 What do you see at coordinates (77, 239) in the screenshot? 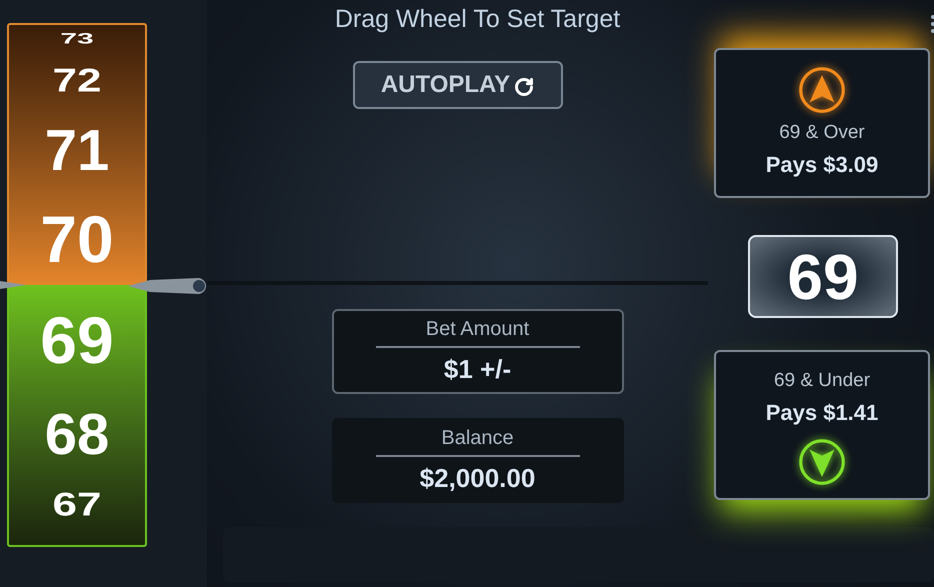
I see `wheel-number: 70` at bounding box center [77, 239].